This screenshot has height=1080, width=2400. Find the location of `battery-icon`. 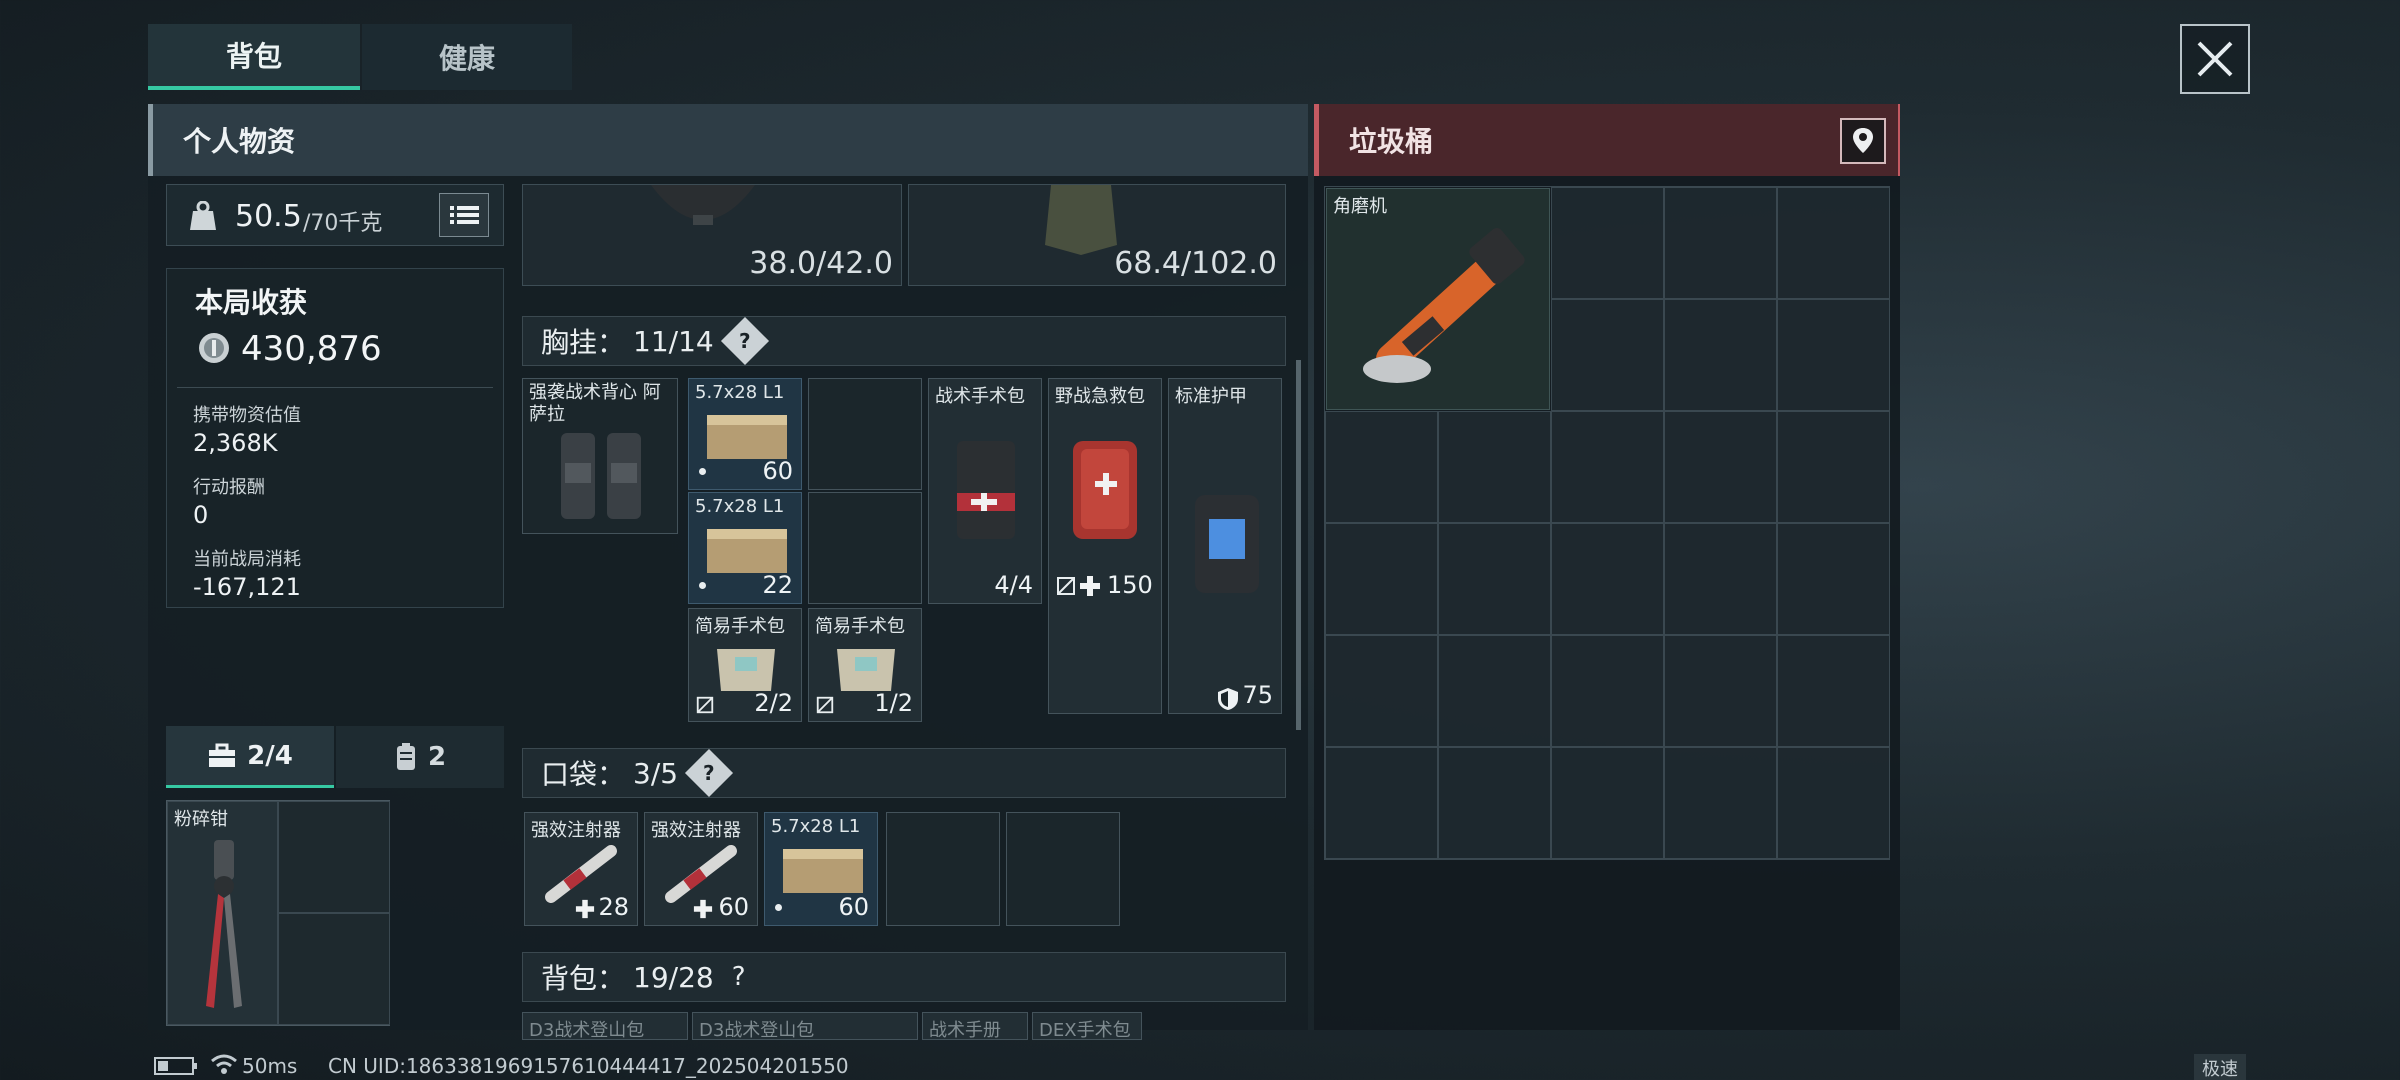

battery-icon is located at coordinates (175, 1066).